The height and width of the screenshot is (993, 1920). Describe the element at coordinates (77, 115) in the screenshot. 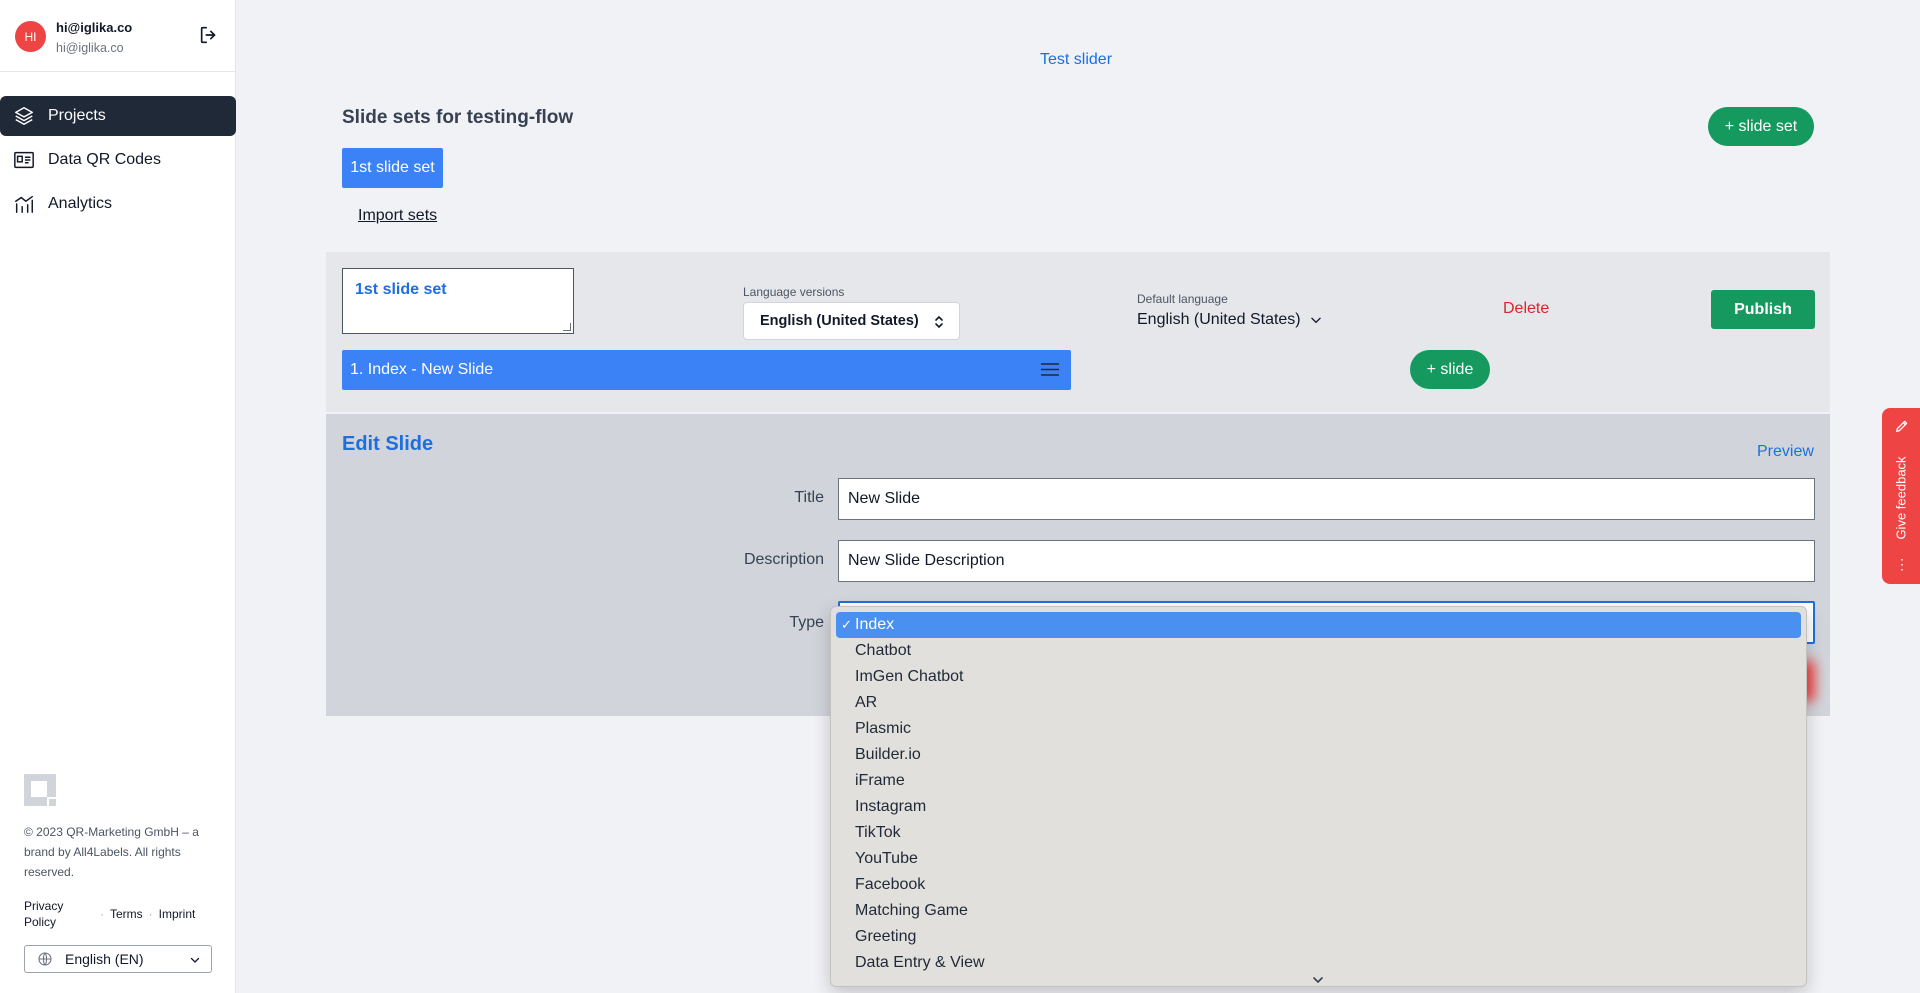

I see `sidebar-item-label: Projects` at that location.